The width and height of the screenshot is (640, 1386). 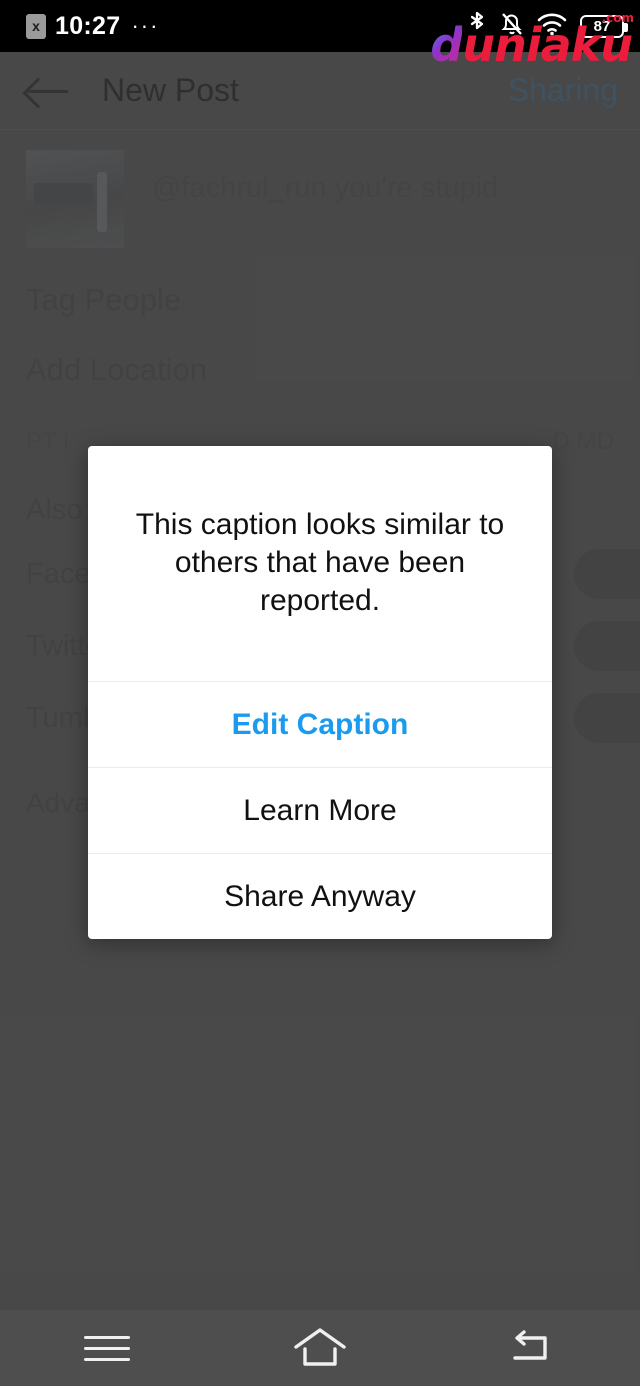 I want to click on android-navigation-bar, so click(x=320, y=1348).